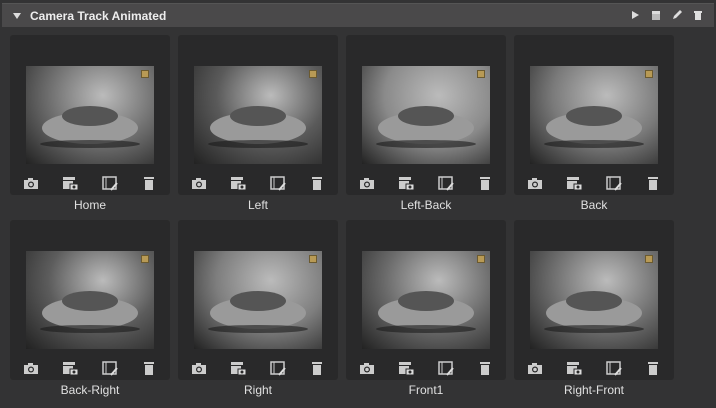  I want to click on panel-title: Camera Track Animated, so click(98, 15).